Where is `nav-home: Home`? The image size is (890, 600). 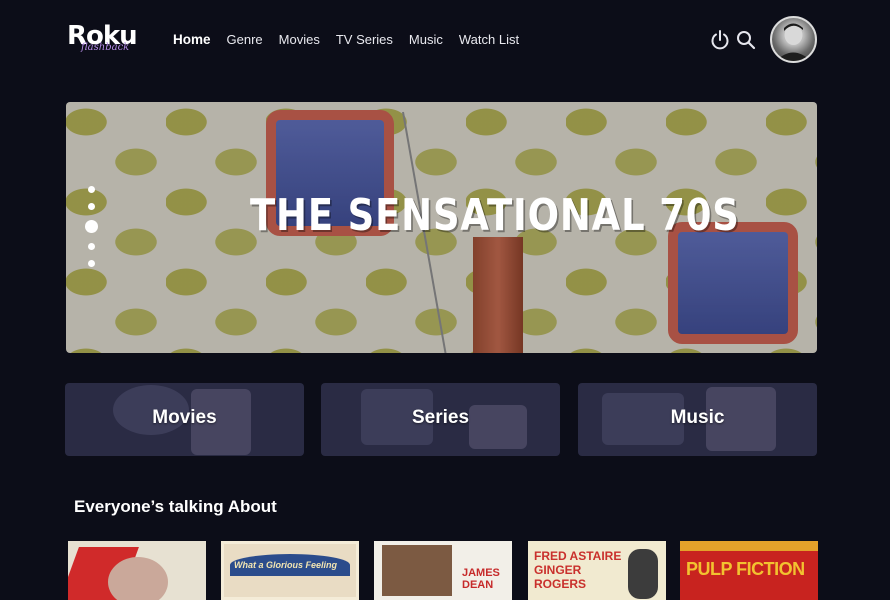
nav-home: Home is located at coordinates (192, 40).